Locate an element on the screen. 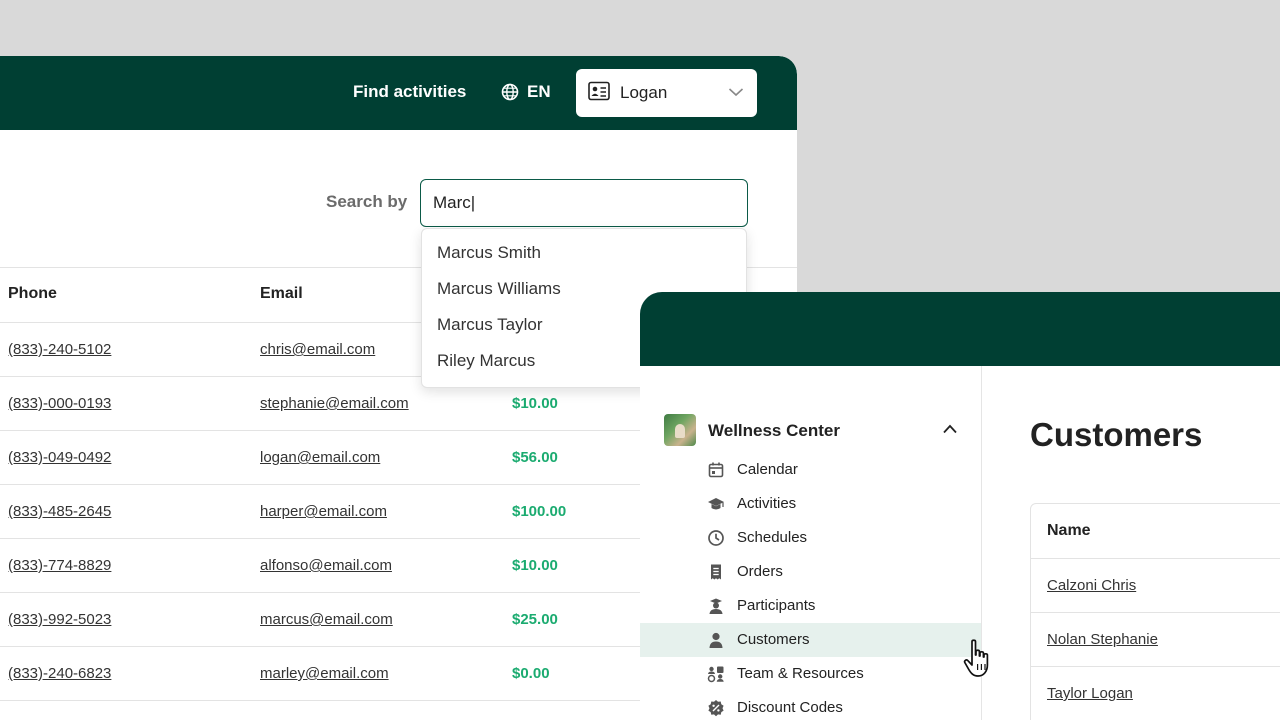 The height and width of the screenshot is (720, 1280). sidebar-item-label: Customers is located at coordinates (773, 639).